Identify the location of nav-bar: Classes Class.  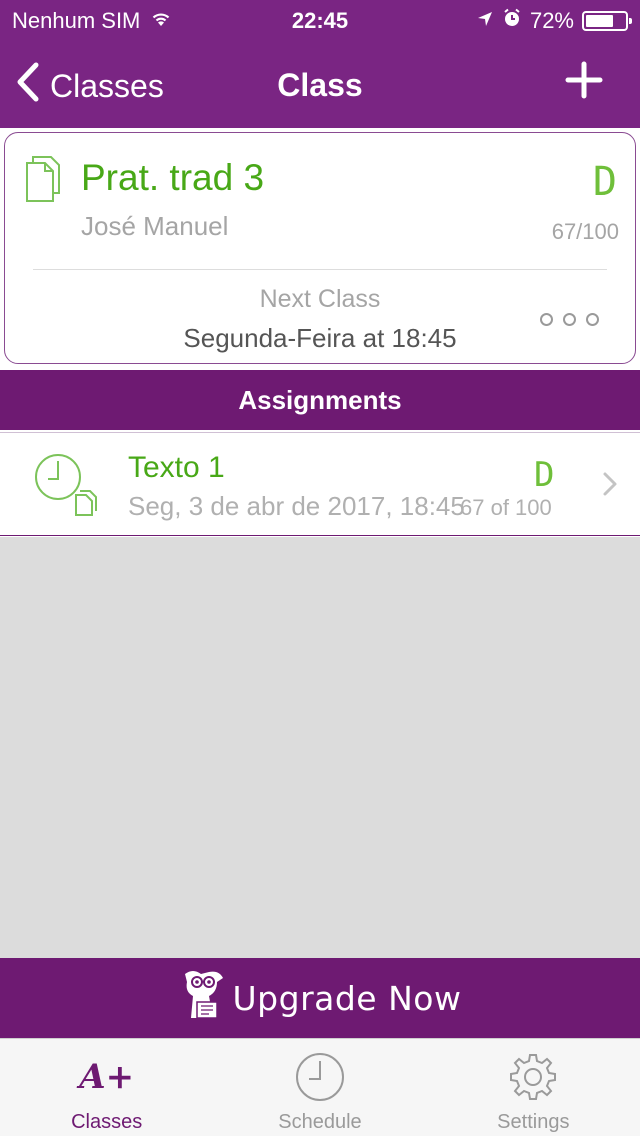
(320, 84).